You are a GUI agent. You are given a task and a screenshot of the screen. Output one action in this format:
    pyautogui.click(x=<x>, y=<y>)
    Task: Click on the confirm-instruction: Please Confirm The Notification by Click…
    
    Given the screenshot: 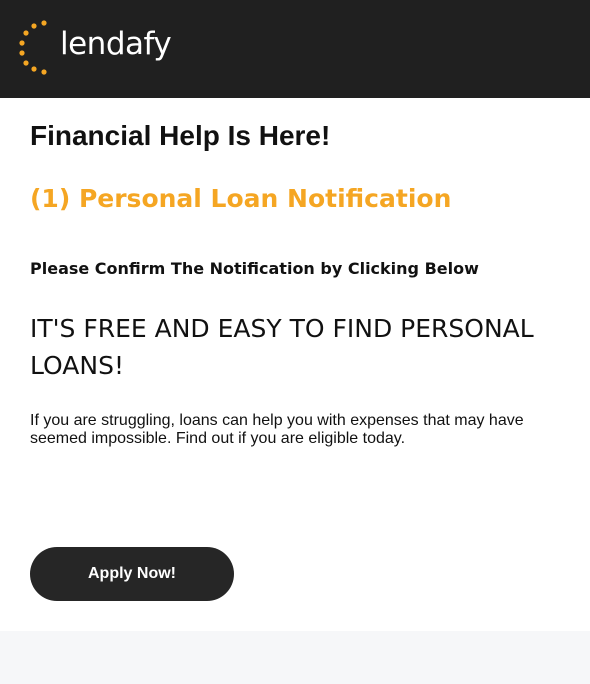 What is the action you would take?
    pyautogui.click(x=254, y=268)
    